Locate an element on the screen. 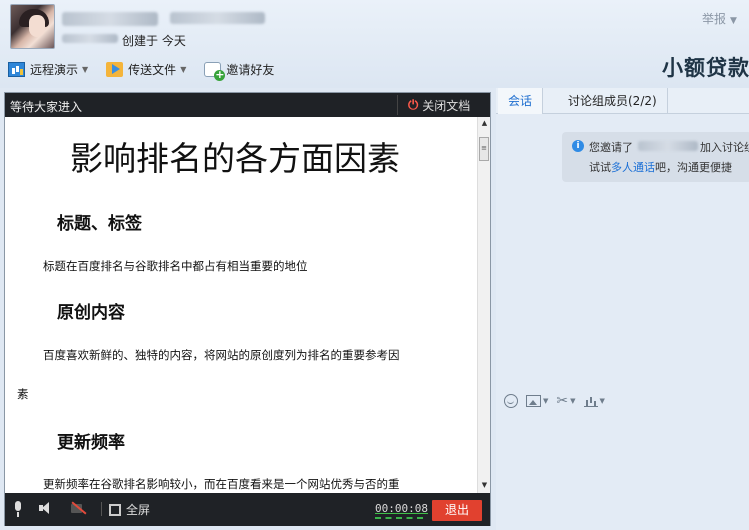  section-paragraph: 标题在百度排名与谷歌排名中都占有相当重要的地位 is located at coordinates (175, 266).